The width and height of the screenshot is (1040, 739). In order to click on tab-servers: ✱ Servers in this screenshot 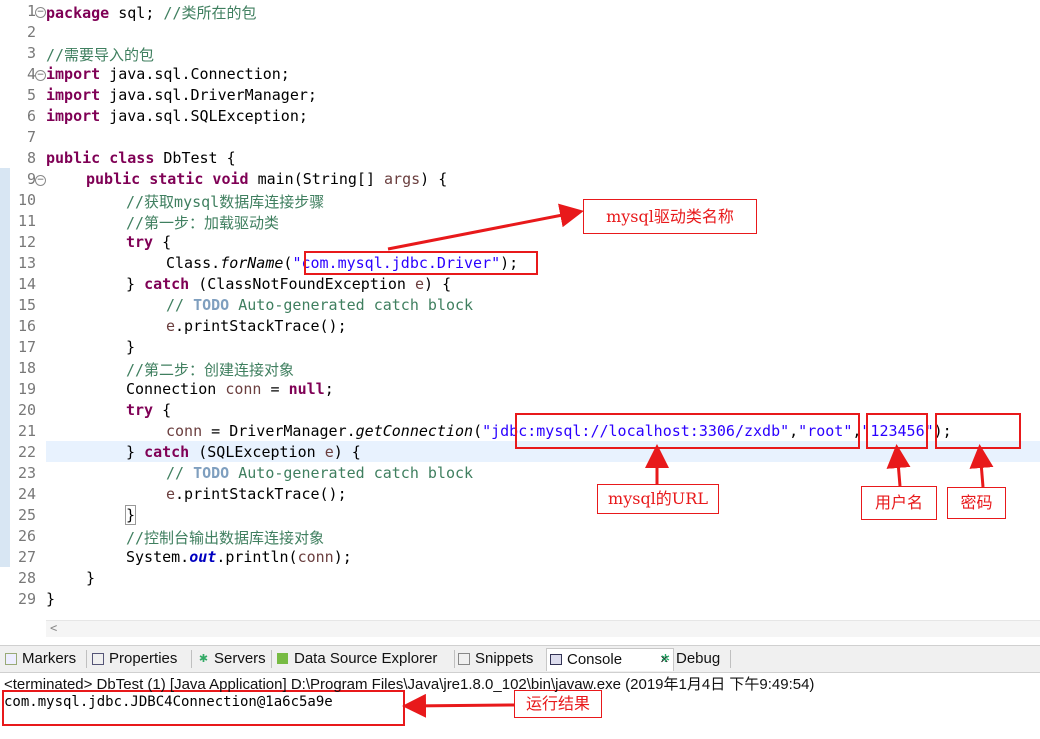, I will do `click(230, 659)`.